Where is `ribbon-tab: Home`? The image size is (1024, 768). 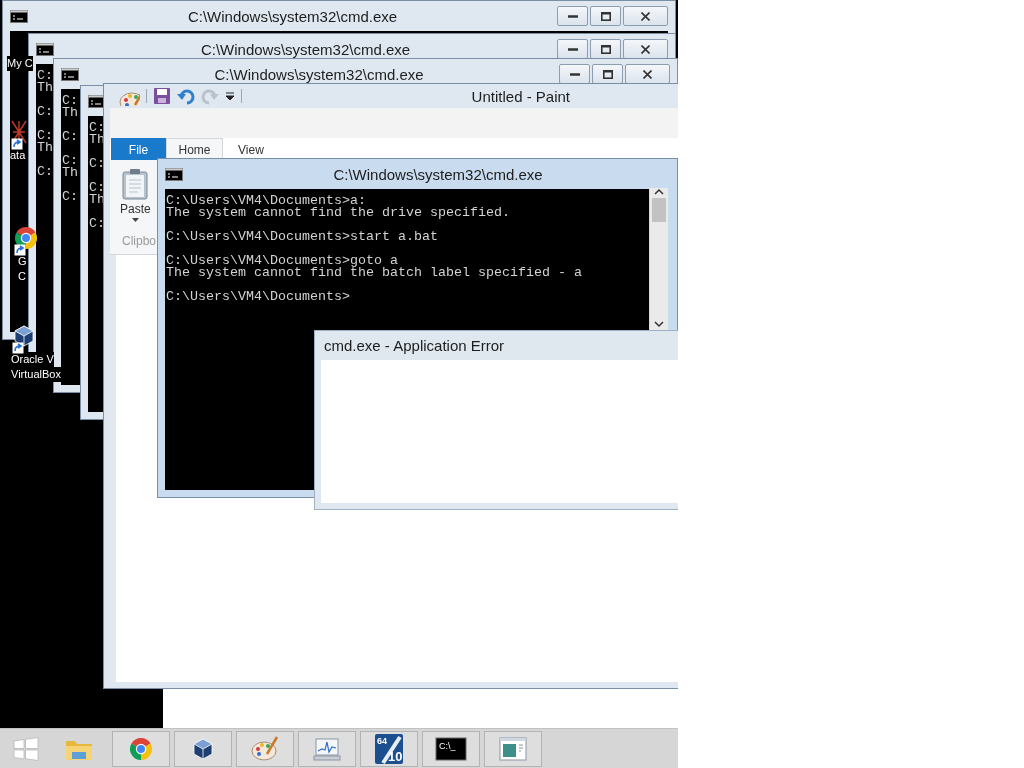 ribbon-tab: Home is located at coordinates (194, 149).